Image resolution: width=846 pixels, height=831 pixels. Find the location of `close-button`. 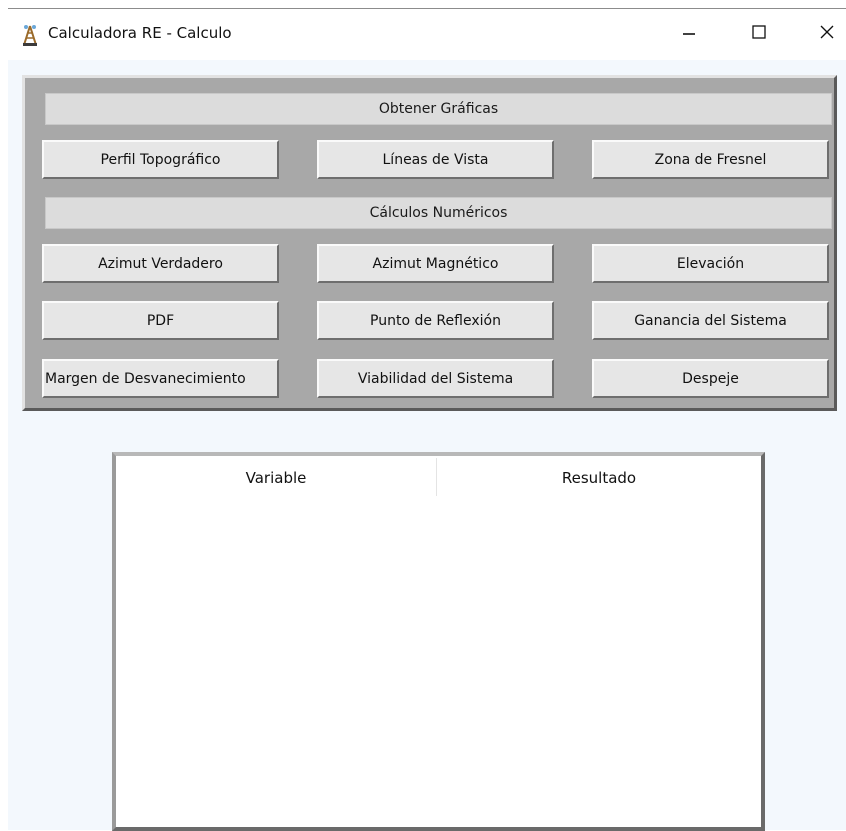

close-button is located at coordinates (820, 34).